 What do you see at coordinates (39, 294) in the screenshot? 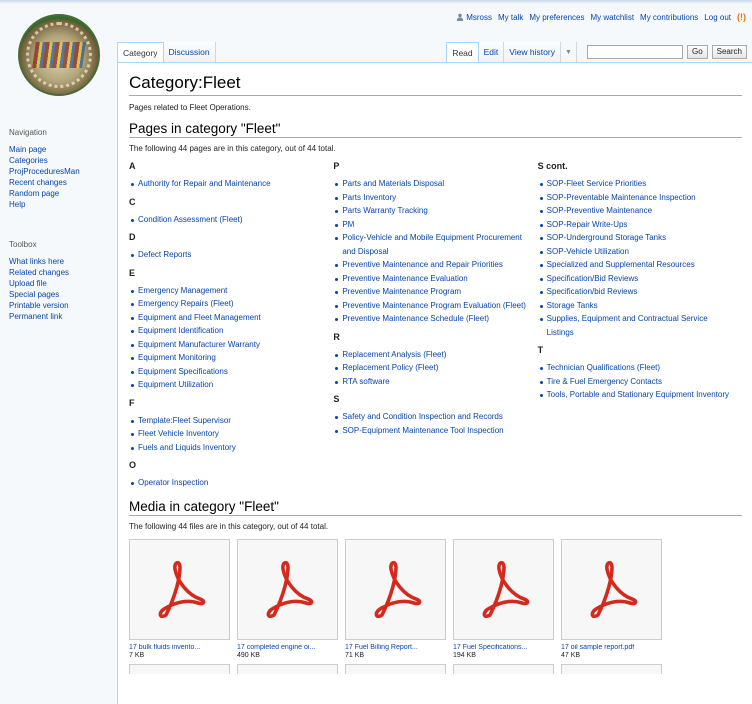
I see `toolbox-special-pages: Special pages` at bounding box center [39, 294].